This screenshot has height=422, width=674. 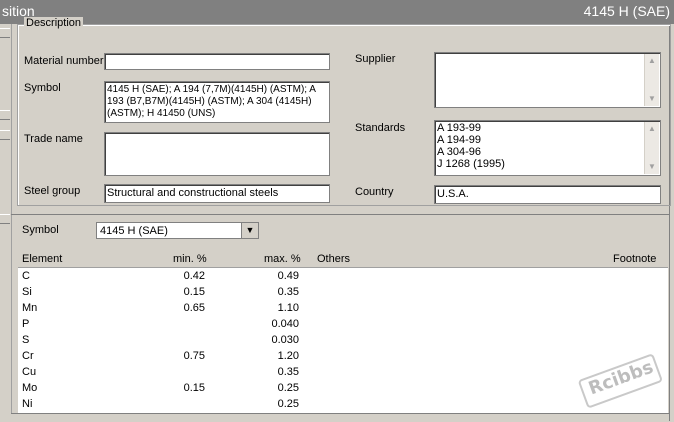 I want to click on cell-min: 0.75, so click(x=194, y=356).